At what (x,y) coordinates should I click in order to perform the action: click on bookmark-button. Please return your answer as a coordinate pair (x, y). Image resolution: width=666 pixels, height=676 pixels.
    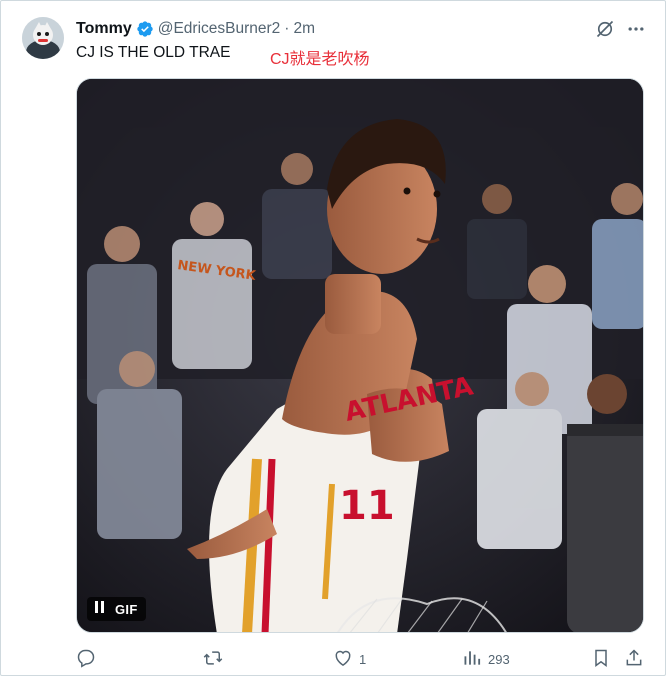
    Looking at the image, I should click on (601, 659).